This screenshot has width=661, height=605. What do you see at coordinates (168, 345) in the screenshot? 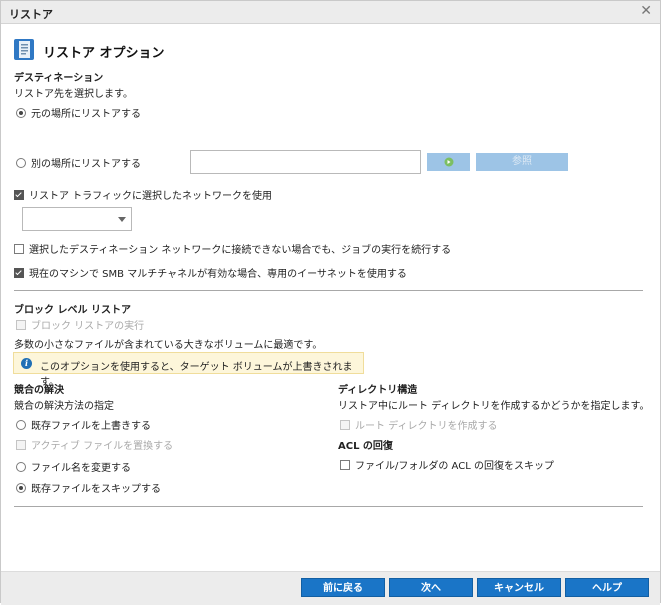
I see `block-level-description: 多数の小さなファイルが含まれている大きなボリュームに最適です。` at bounding box center [168, 345].